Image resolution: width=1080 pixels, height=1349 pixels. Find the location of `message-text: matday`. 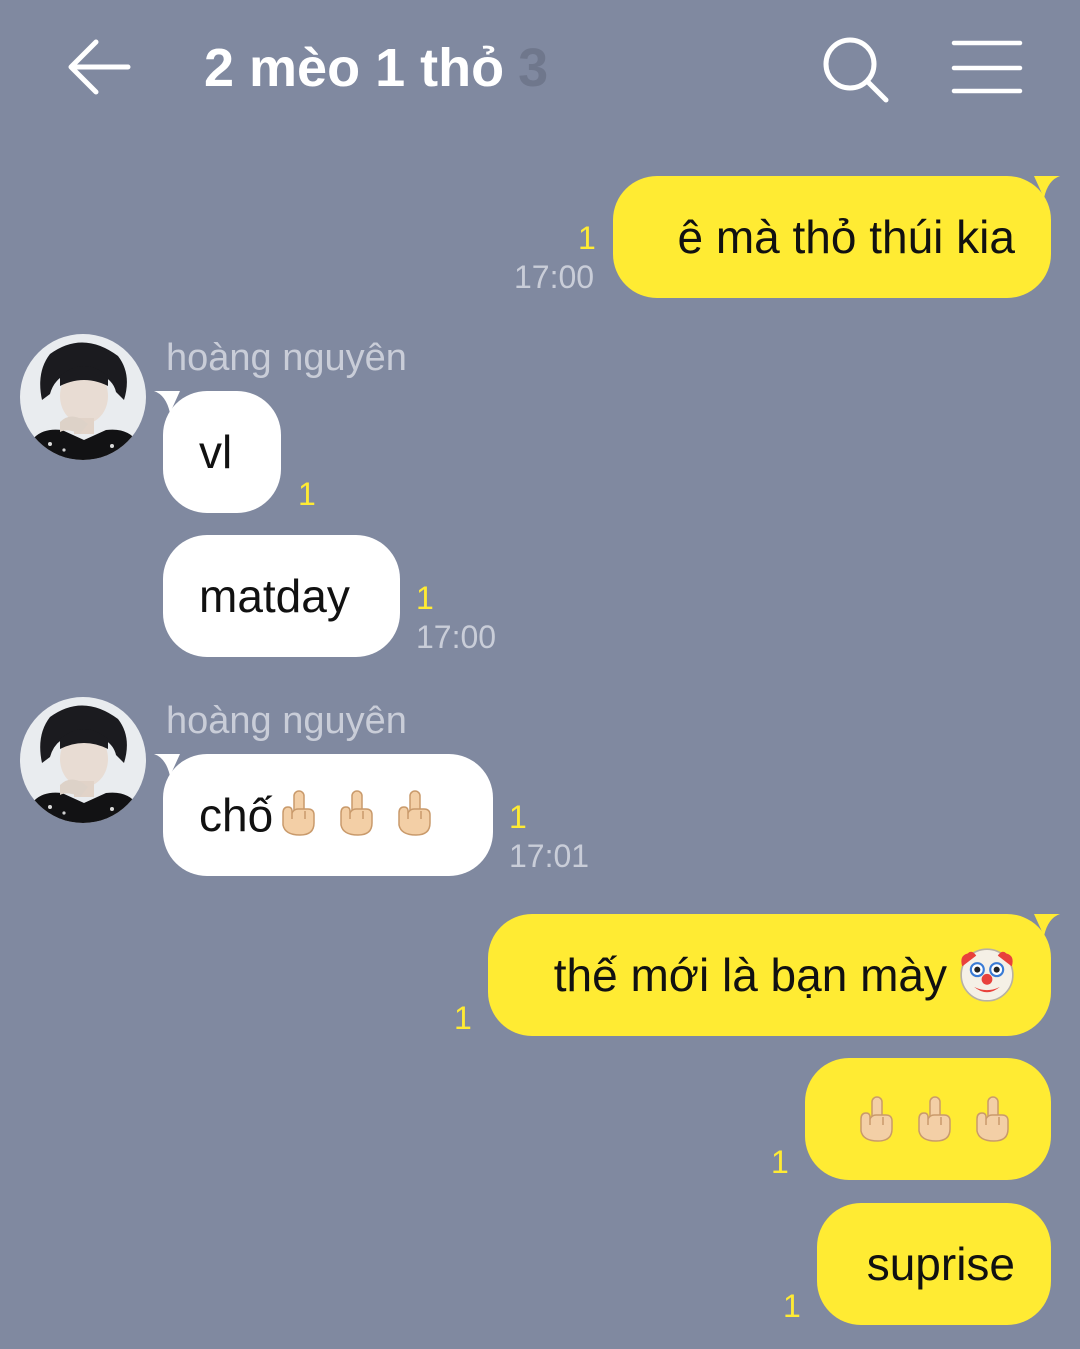

message-text: matday is located at coordinates (274, 596).